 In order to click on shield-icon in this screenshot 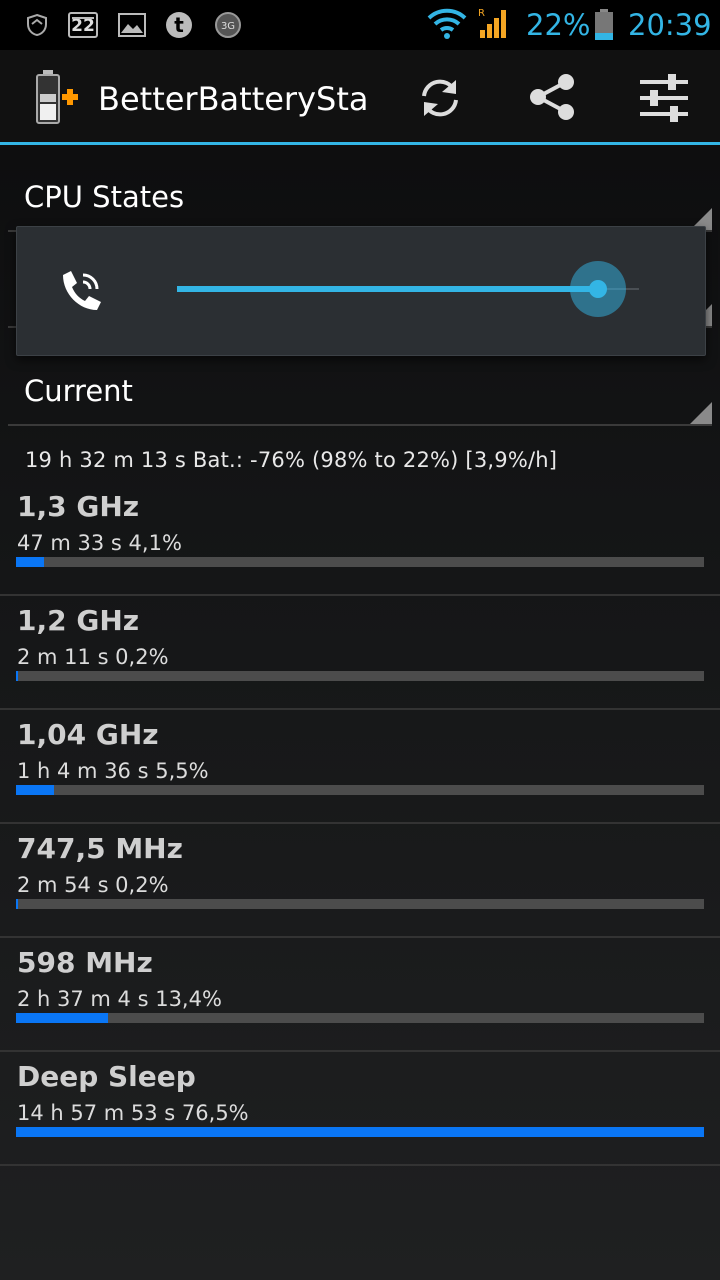, I will do `click(37, 25)`.